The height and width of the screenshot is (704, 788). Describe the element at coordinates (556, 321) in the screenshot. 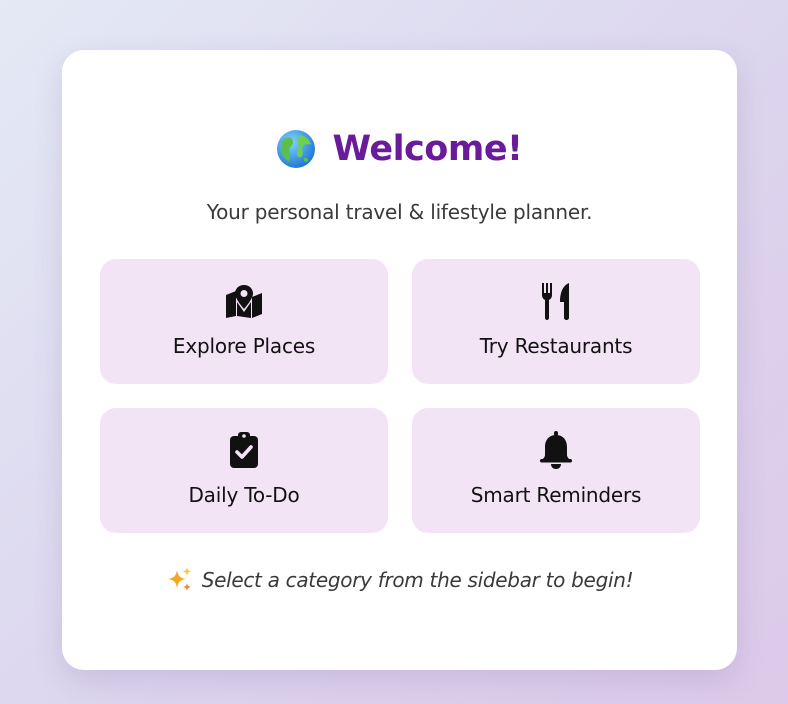

I see `try-restaurants-tile: Try Restaurants` at that location.